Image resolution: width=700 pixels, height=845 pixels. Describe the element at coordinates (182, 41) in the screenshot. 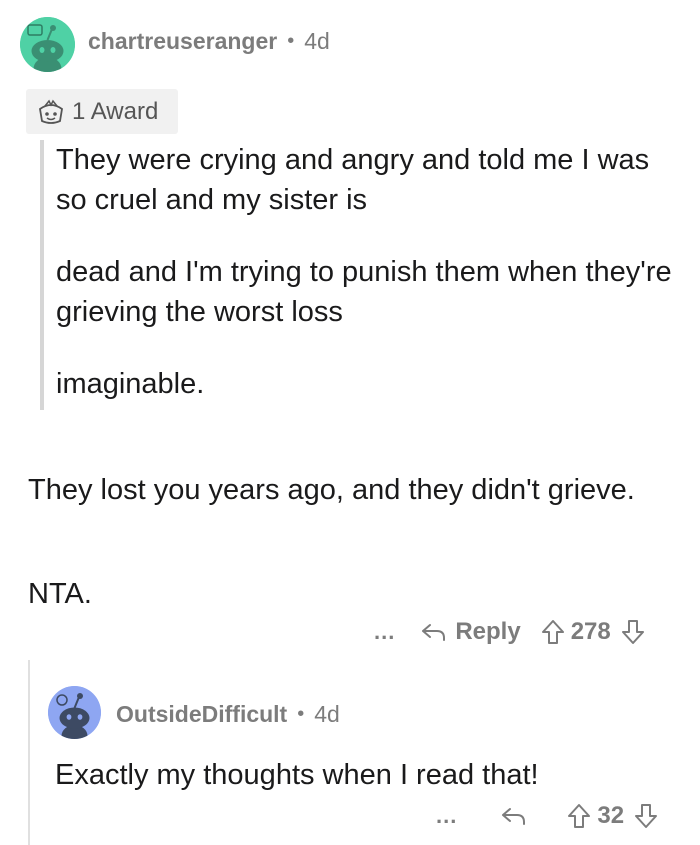

I see `comment-username: chartreuseranger` at that location.